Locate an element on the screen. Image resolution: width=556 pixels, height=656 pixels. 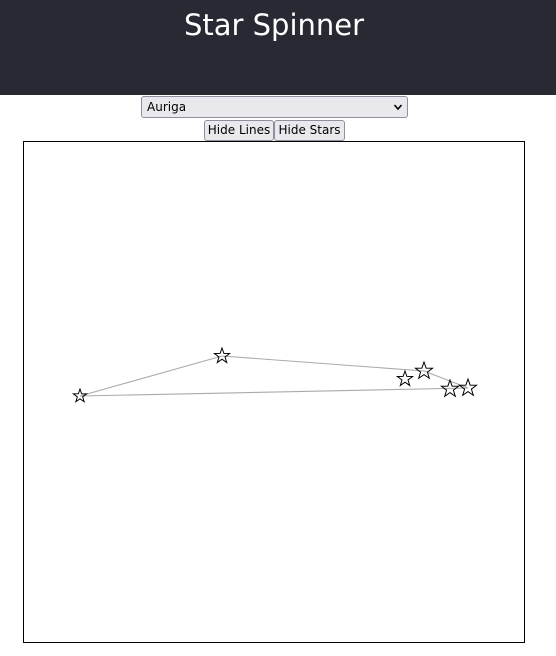
hide-stars-button: Hide Stars is located at coordinates (309, 130).